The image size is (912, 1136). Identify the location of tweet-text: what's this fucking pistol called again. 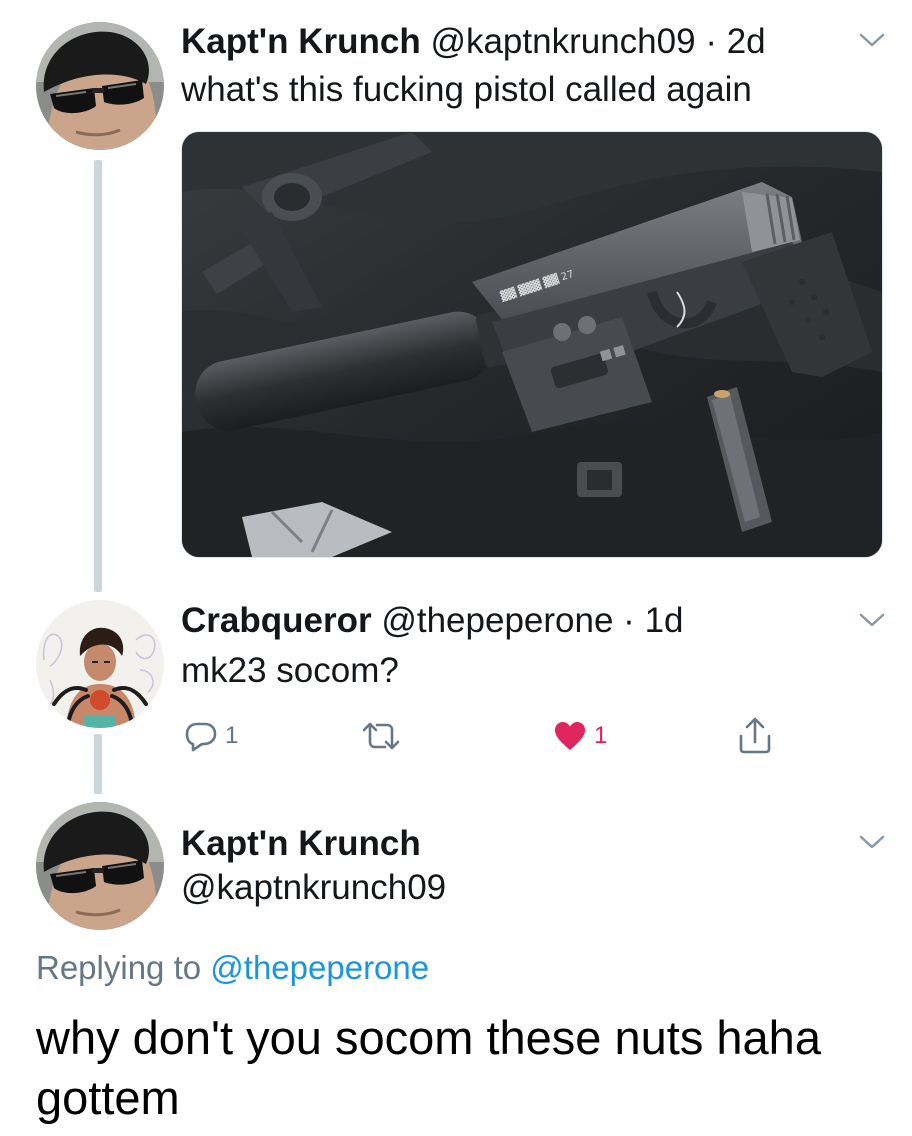
(466, 89).